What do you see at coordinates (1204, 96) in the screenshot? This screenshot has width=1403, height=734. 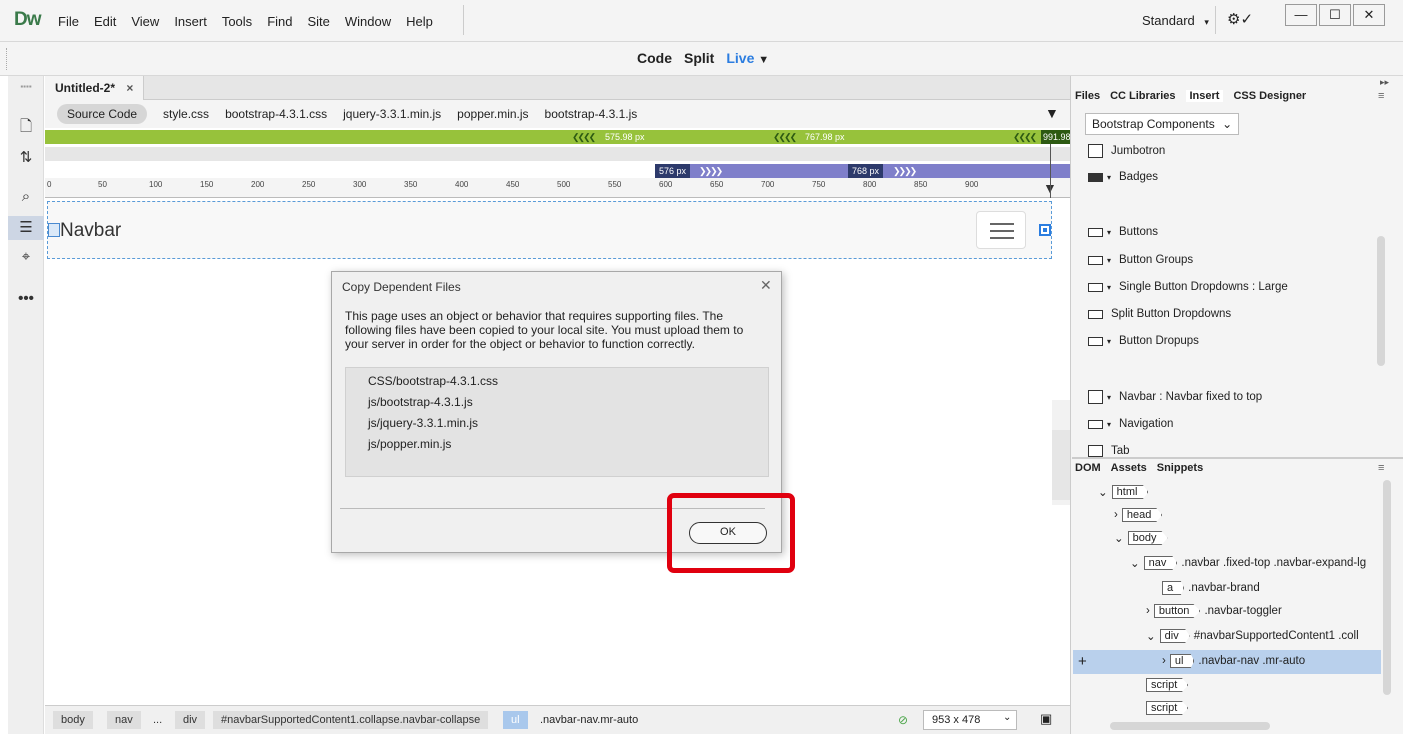 I see `tab-insert: Insert` at bounding box center [1204, 96].